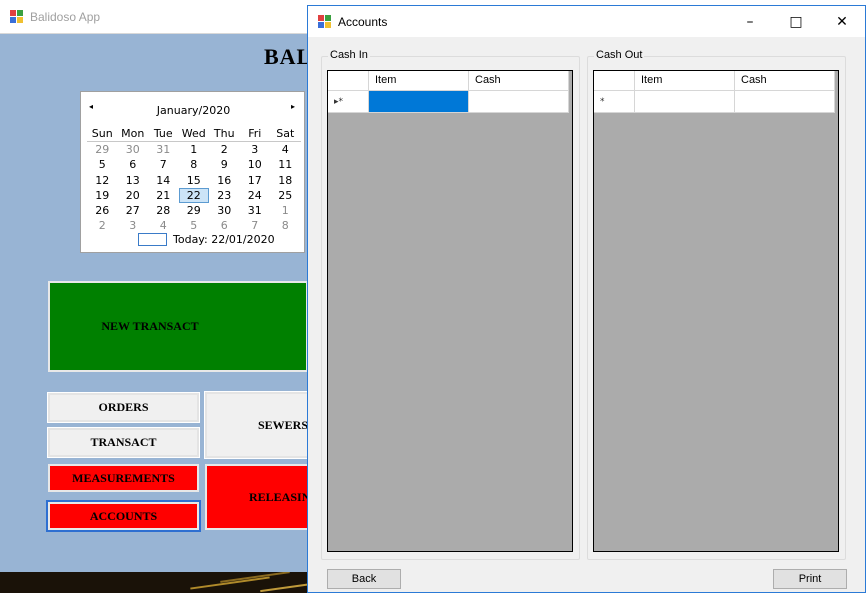 This screenshot has width=866, height=593. What do you see at coordinates (224, 195) in the screenshot?
I see `calendar-day: 23` at bounding box center [224, 195].